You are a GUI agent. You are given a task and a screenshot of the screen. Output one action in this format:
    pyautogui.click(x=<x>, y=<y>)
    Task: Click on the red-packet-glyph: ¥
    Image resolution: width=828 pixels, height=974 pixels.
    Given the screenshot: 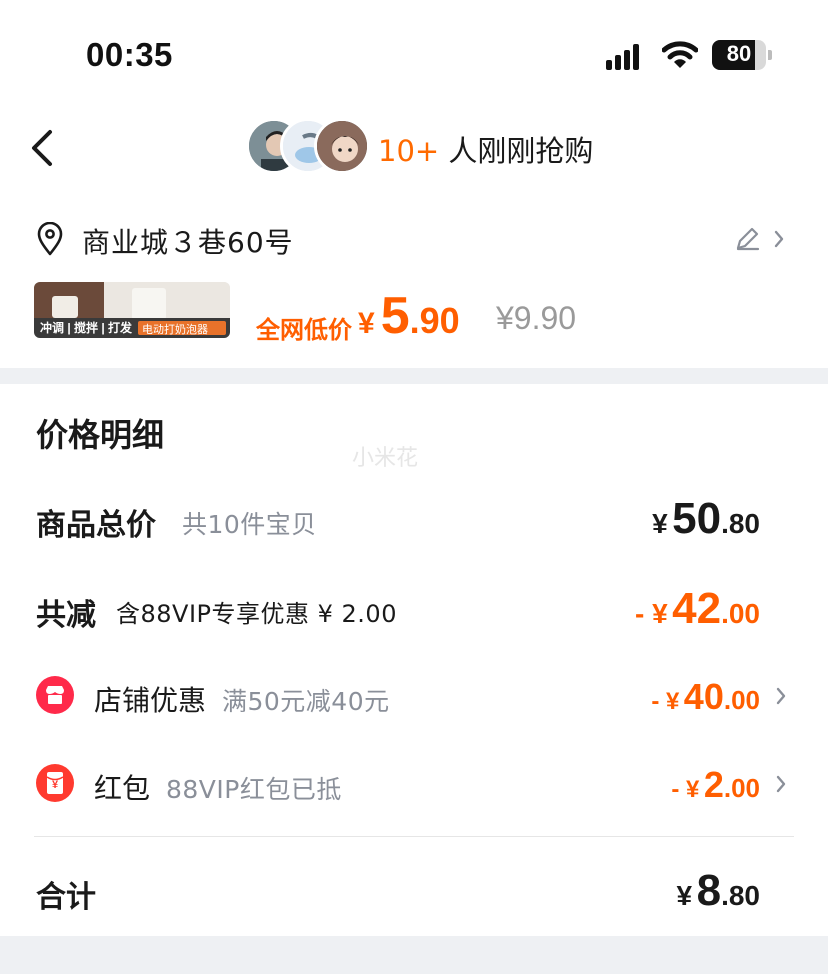 What is the action you would take?
    pyautogui.click(x=55, y=785)
    